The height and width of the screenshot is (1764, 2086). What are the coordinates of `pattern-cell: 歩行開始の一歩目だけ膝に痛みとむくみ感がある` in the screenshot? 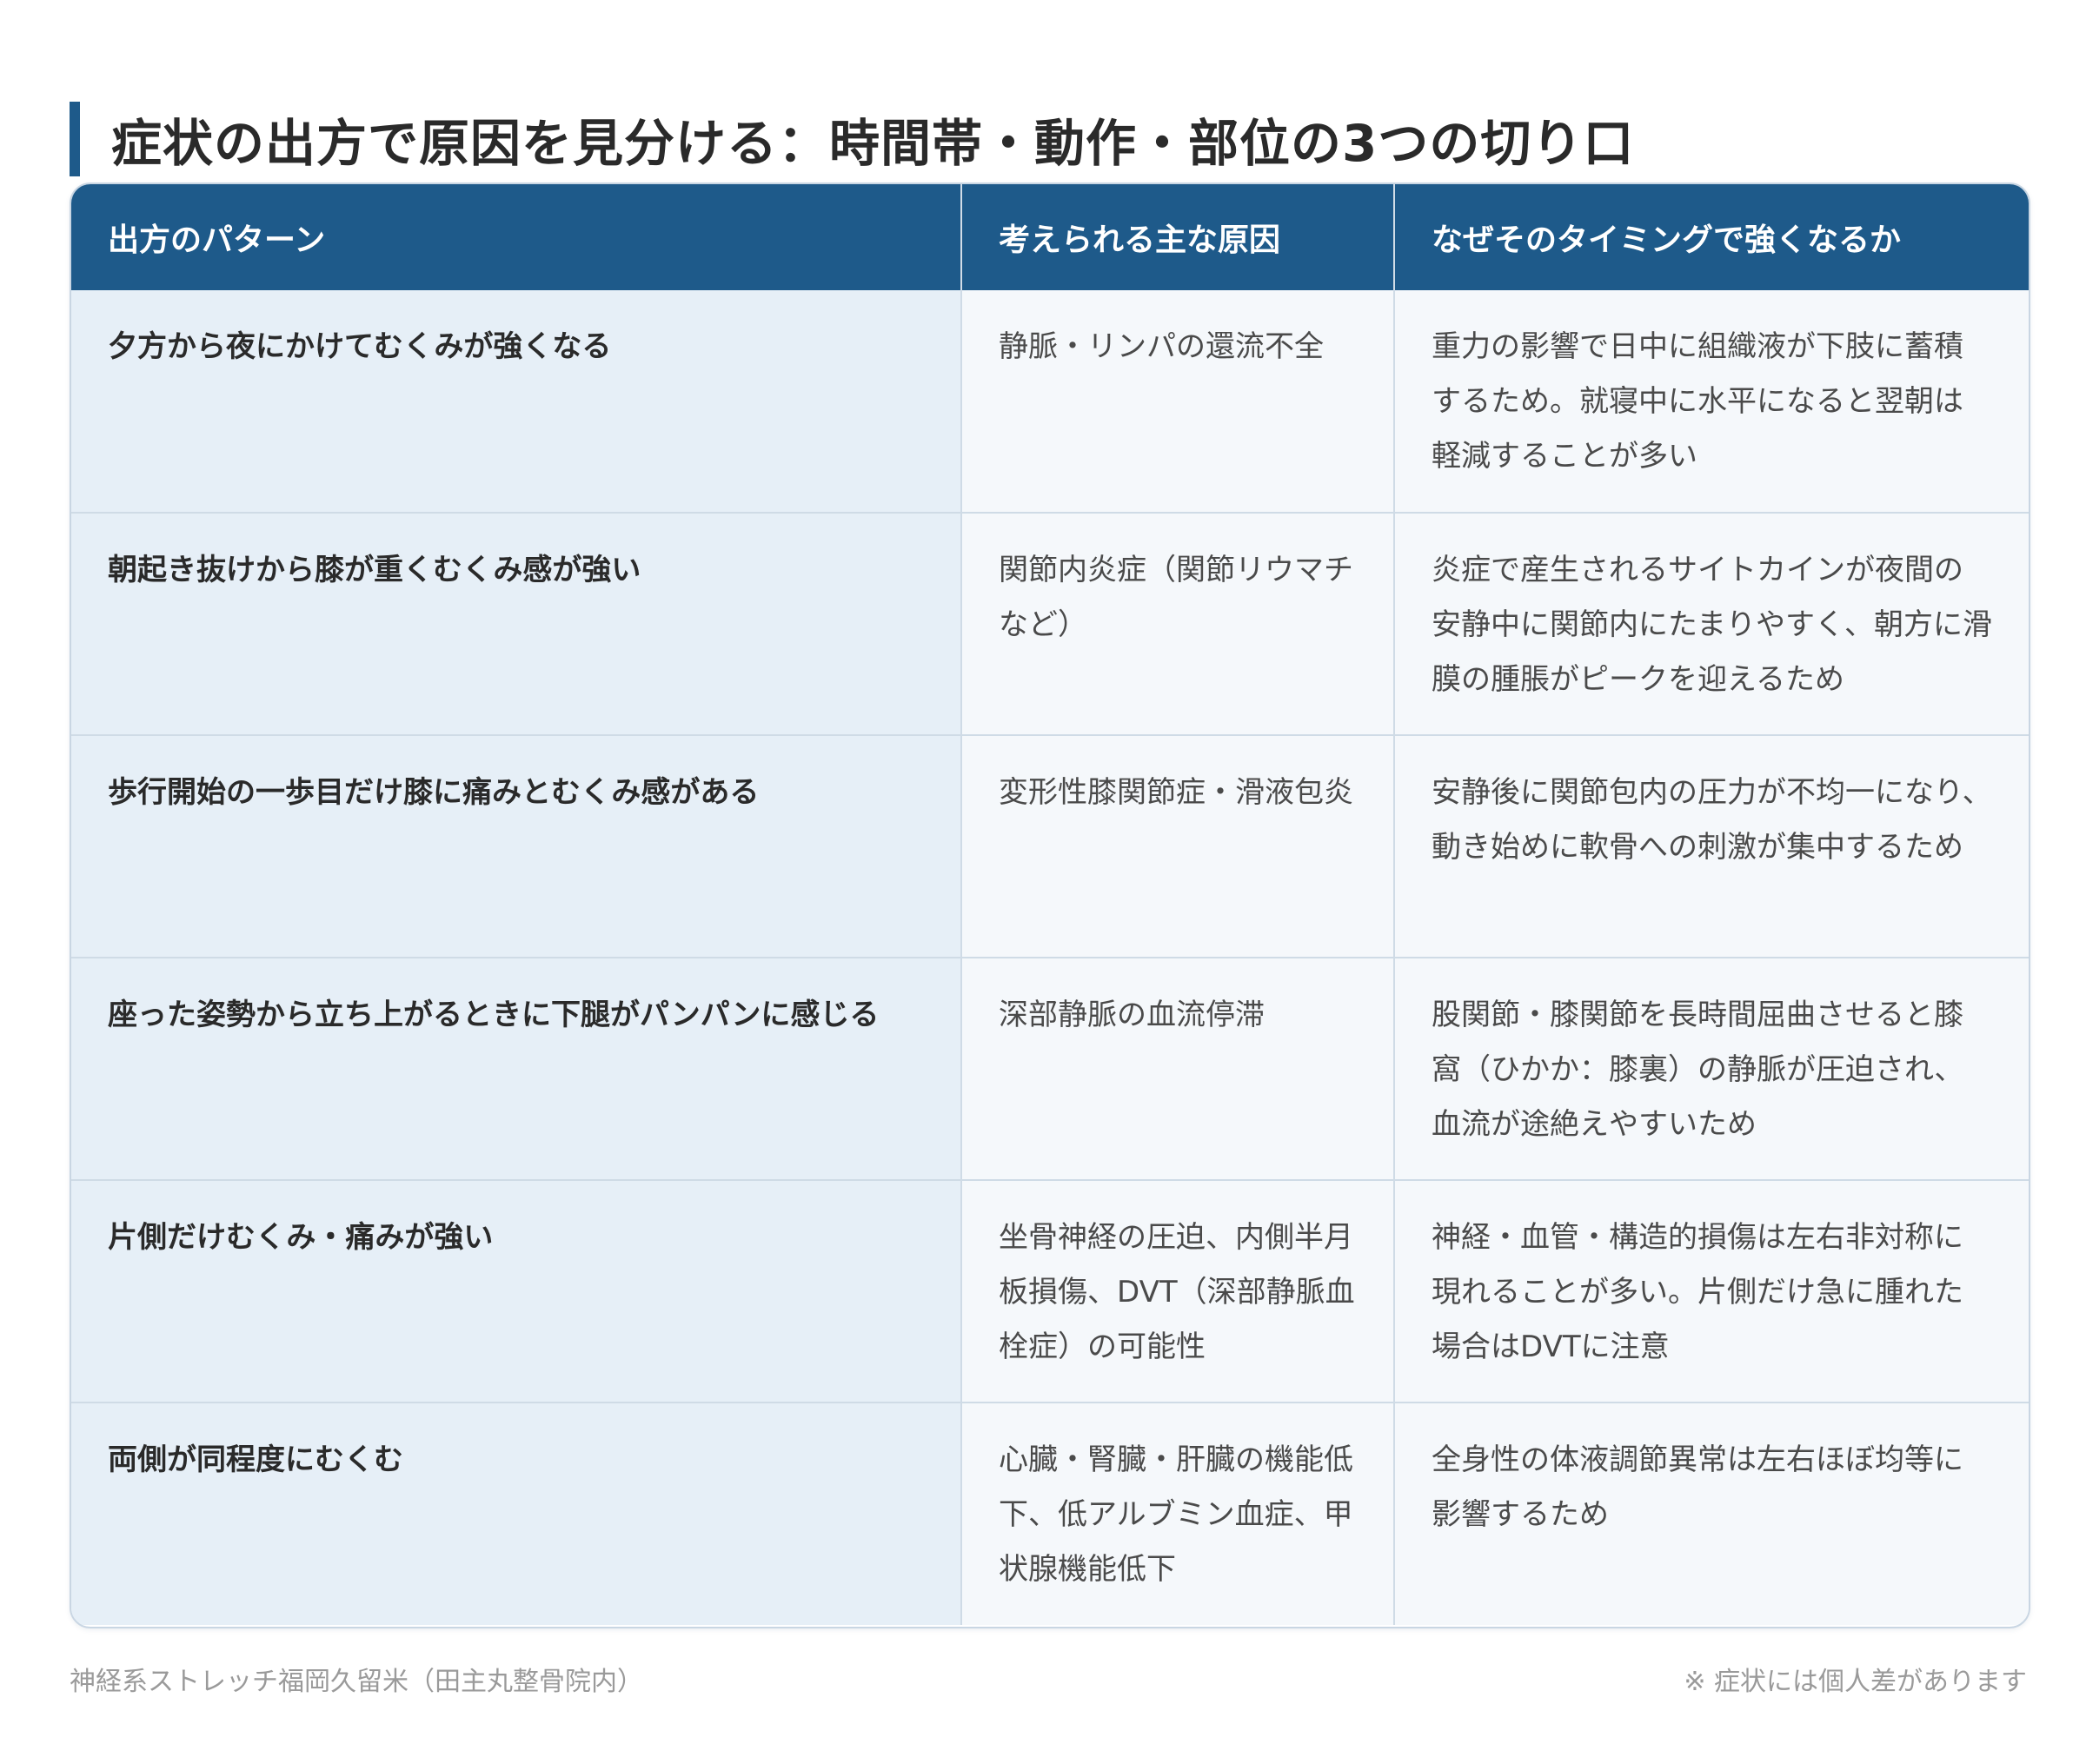 It's located at (516, 846).